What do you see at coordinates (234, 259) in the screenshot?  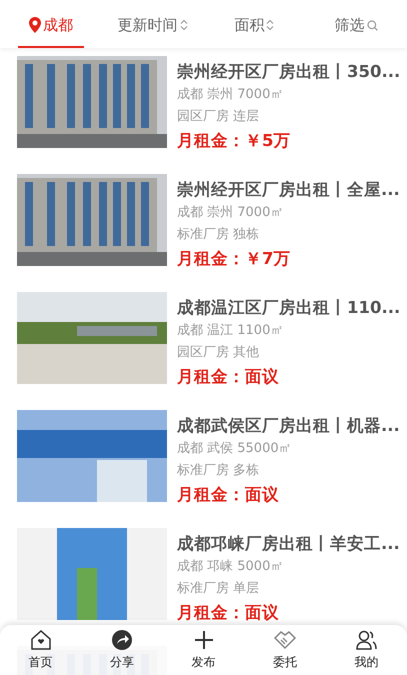 I see `listing-price: 月租金：￥7万` at bounding box center [234, 259].